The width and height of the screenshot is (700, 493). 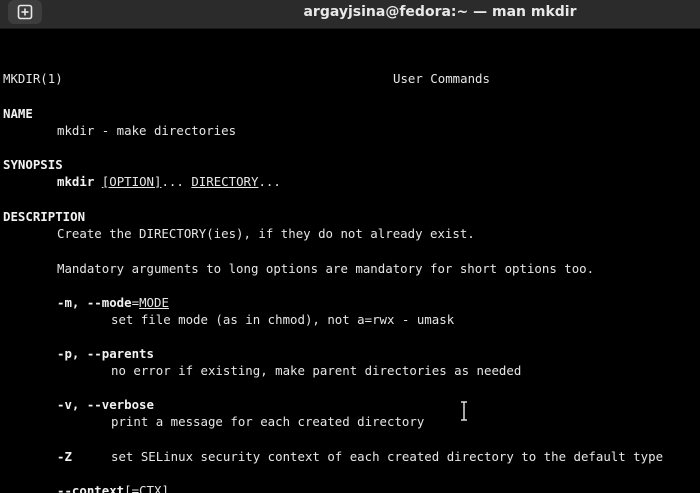 I want to click on option-mode-flag: -m, --mode=MODE, so click(x=113, y=303).